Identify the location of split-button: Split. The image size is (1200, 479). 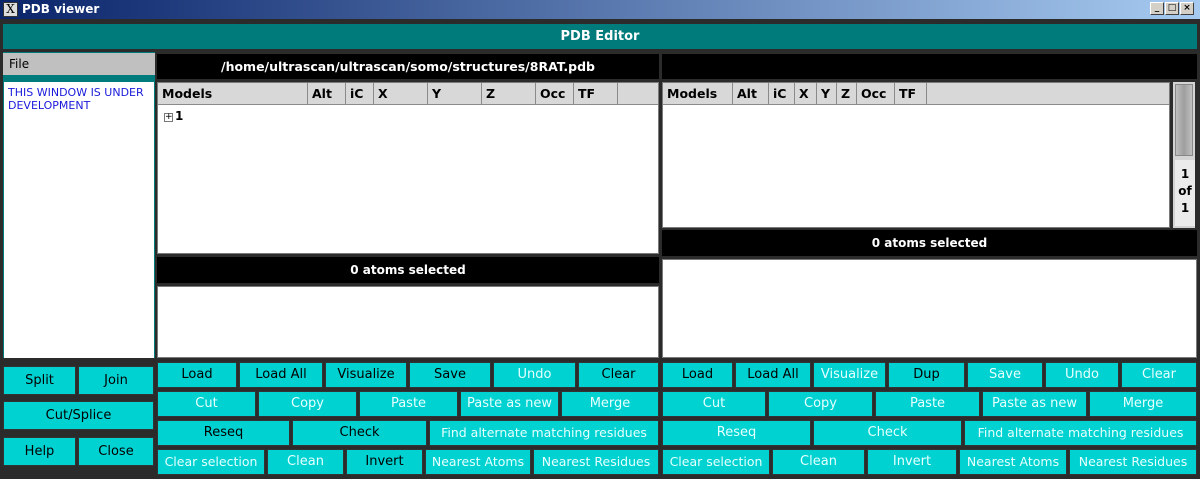
(39, 380).